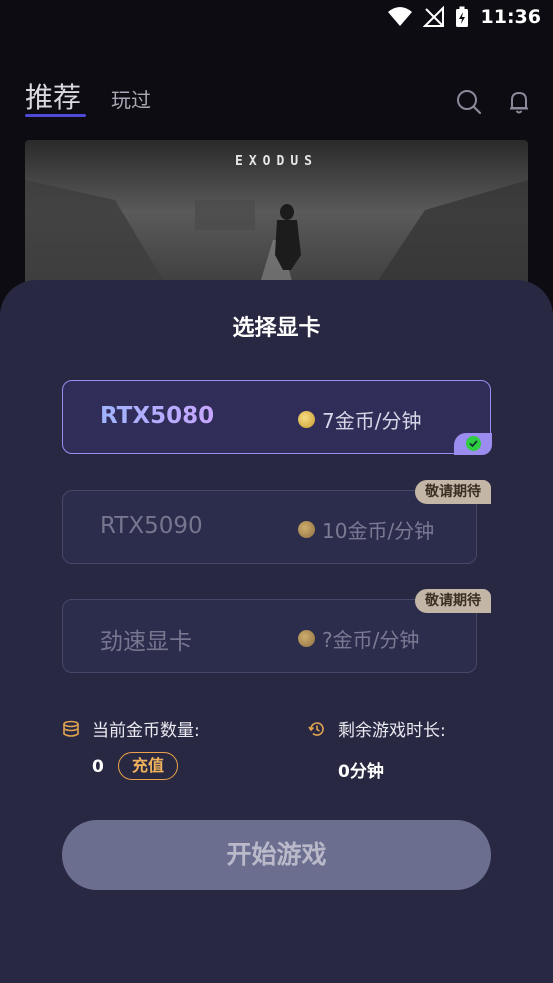 This screenshot has height=983, width=553. I want to click on bell-icon, so click(519, 102).